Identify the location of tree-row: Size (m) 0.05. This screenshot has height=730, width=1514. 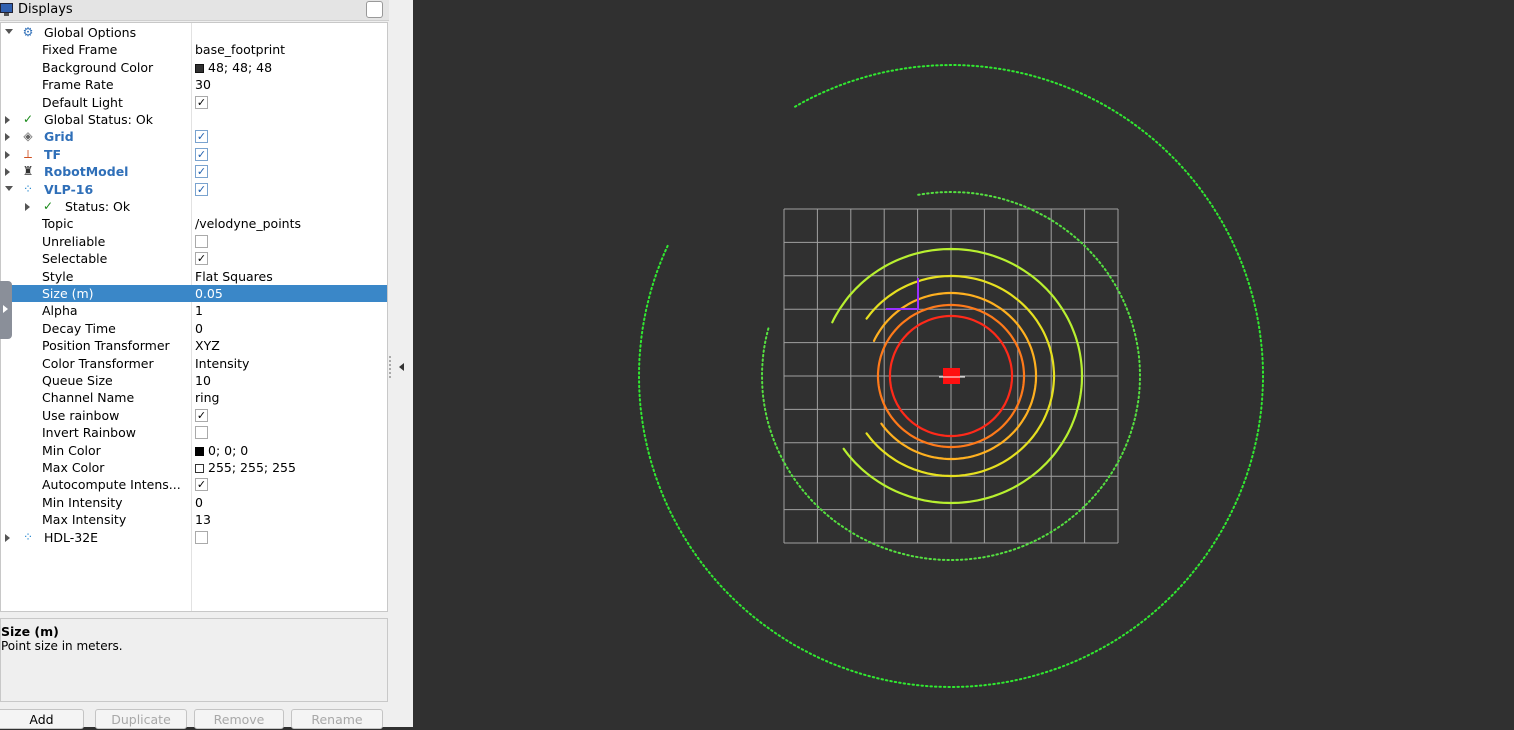
(194, 294).